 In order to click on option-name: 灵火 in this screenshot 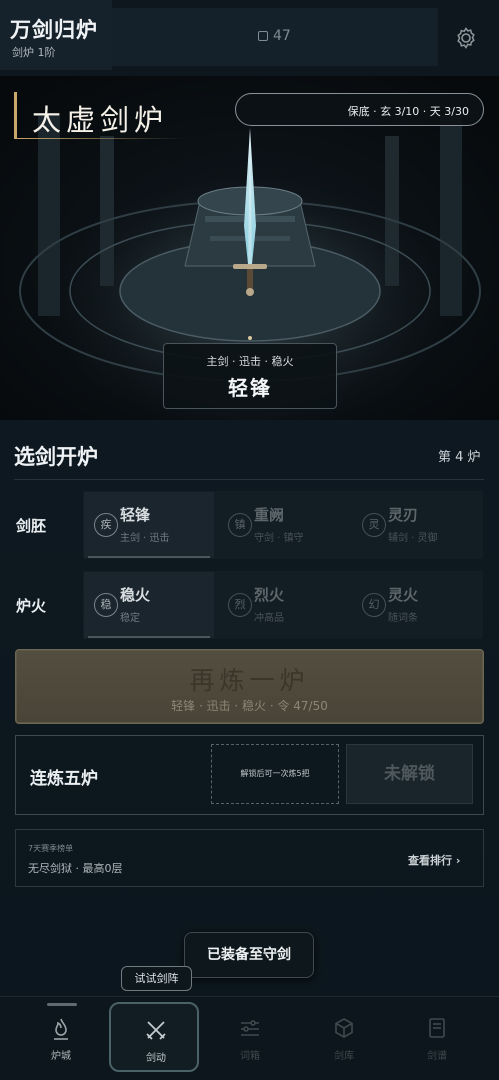, I will do `click(403, 595)`.